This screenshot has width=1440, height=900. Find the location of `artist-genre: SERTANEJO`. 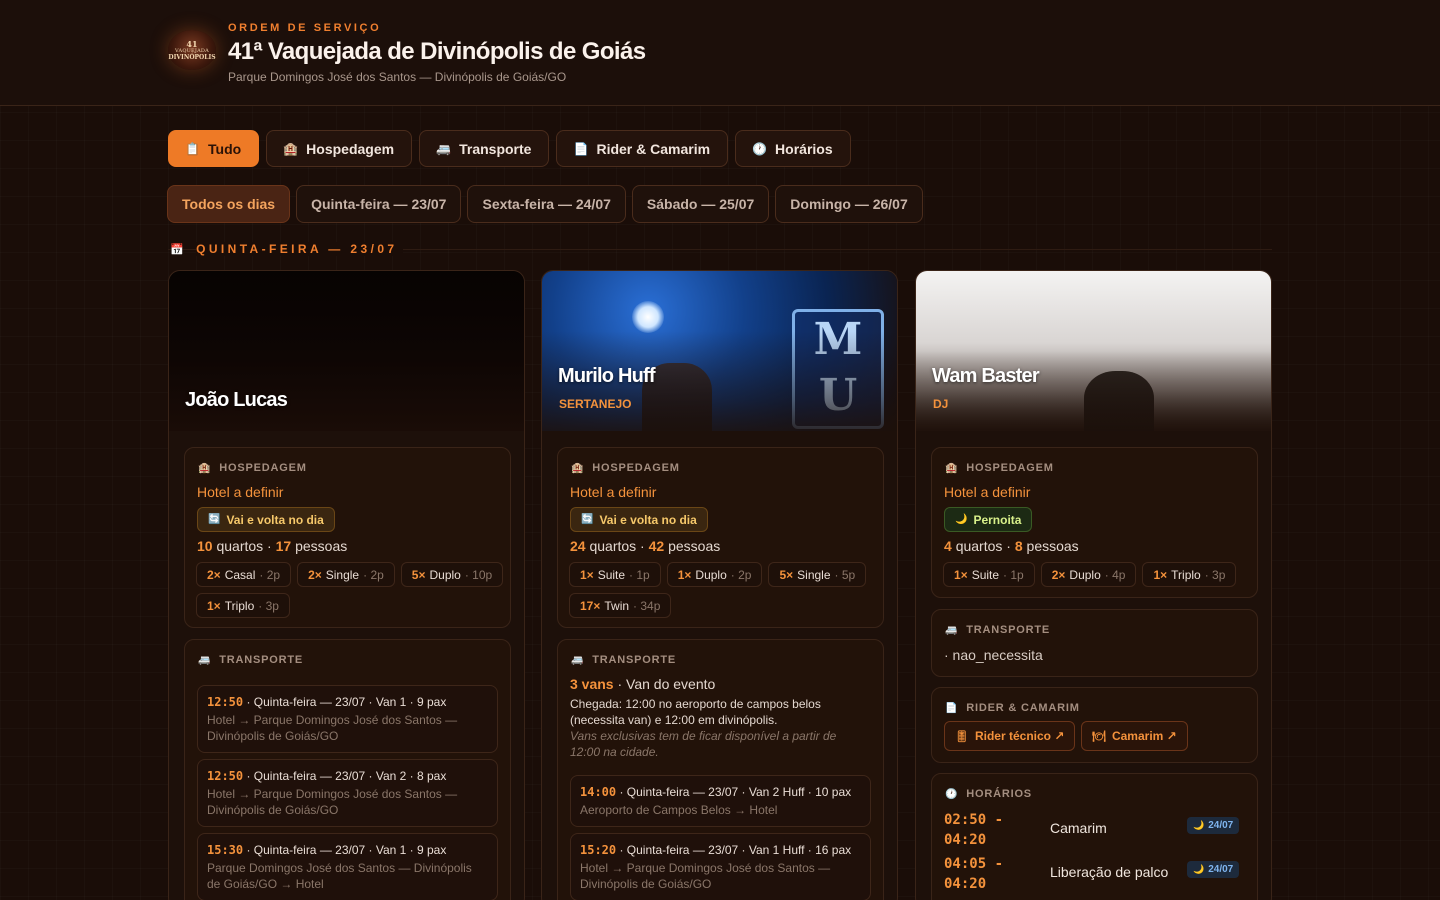

artist-genre: SERTANEJO is located at coordinates (595, 404).